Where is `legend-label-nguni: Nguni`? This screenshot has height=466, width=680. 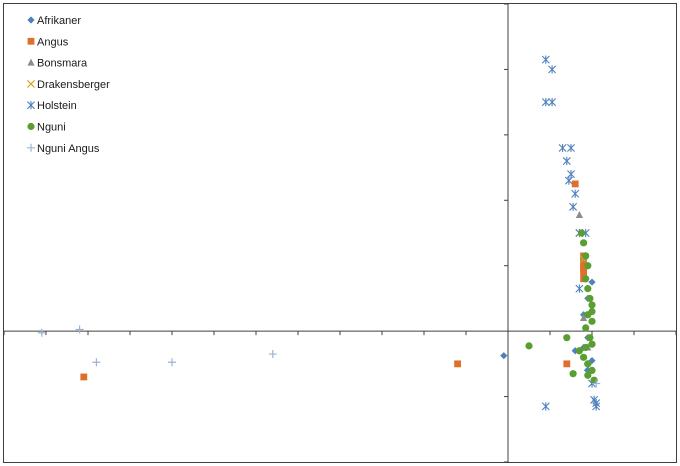 legend-label-nguni: Nguni is located at coordinates (51, 128).